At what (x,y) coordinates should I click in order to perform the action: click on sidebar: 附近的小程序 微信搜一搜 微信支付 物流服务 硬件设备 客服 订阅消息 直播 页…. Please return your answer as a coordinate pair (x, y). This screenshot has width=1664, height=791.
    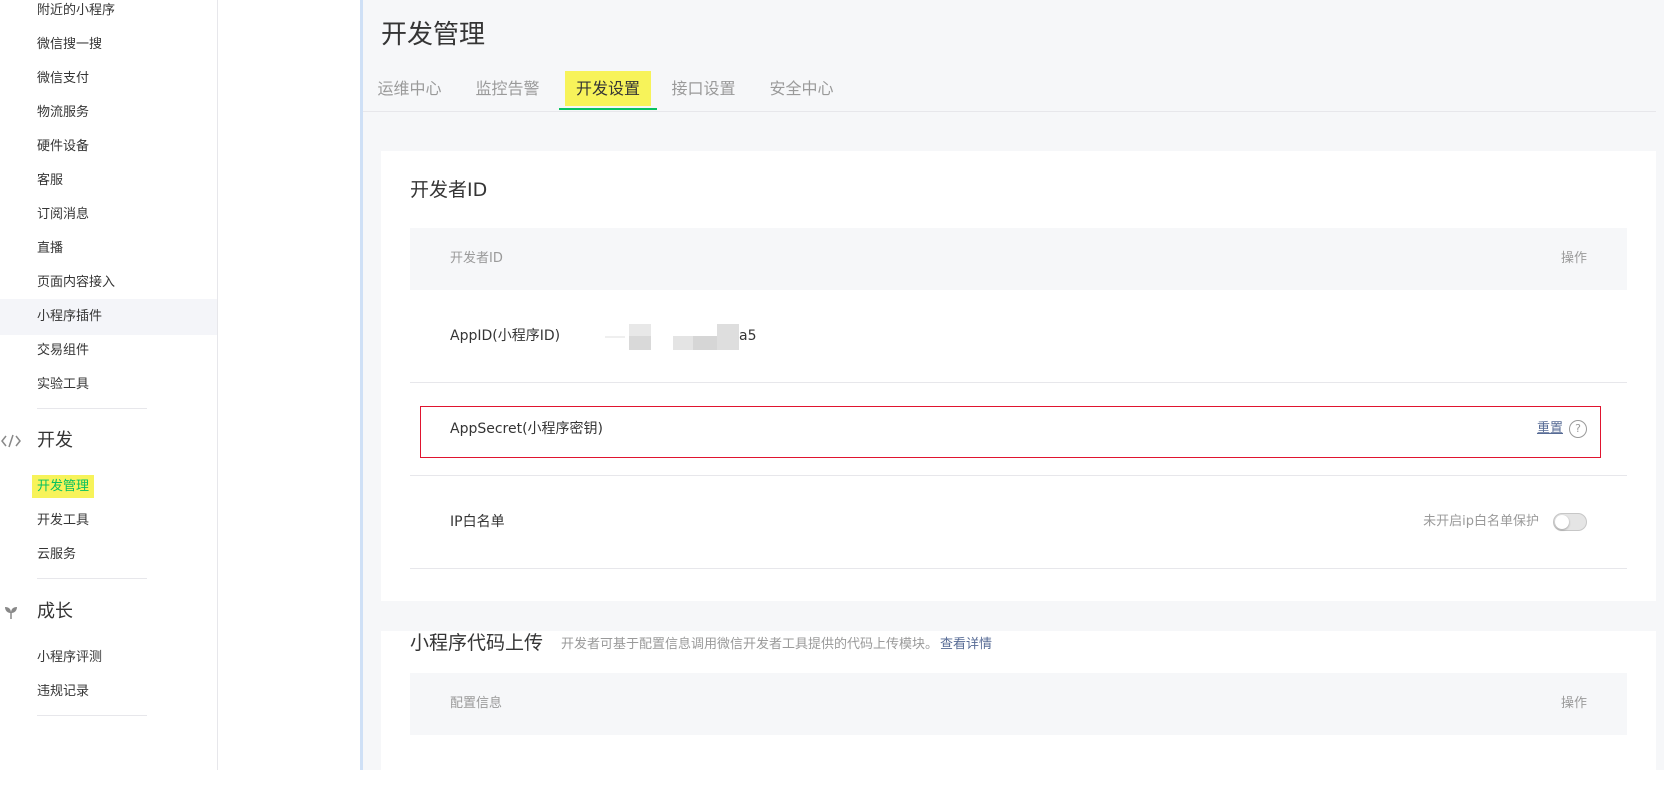
    Looking at the image, I should click on (109, 385).